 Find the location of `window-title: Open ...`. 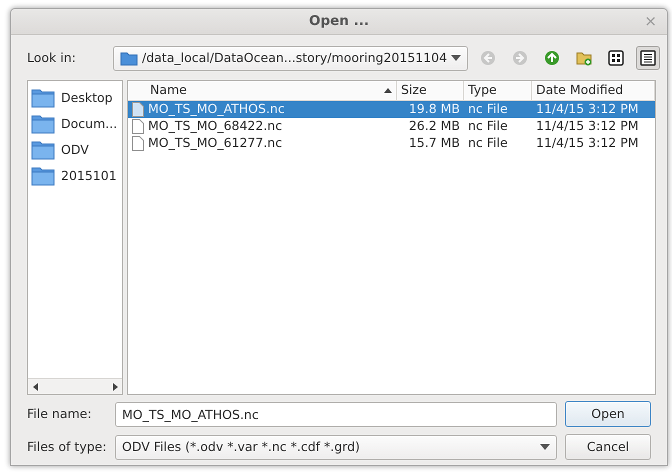

window-title: Open ... is located at coordinates (339, 22).